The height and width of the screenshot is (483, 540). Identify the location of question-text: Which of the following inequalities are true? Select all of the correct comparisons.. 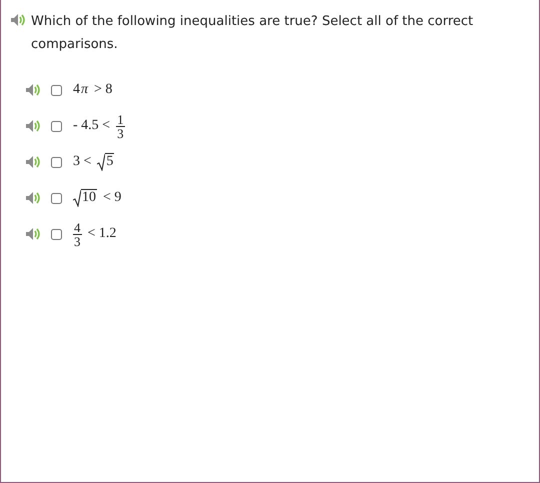
(252, 33).